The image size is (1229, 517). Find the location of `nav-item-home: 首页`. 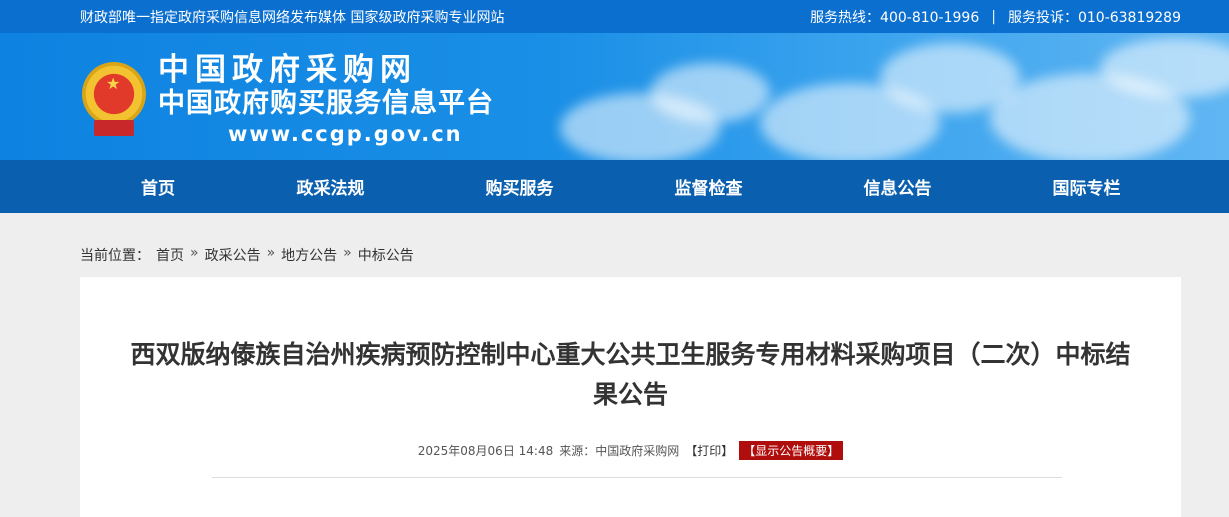

nav-item-home: 首页 is located at coordinates (158, 186).